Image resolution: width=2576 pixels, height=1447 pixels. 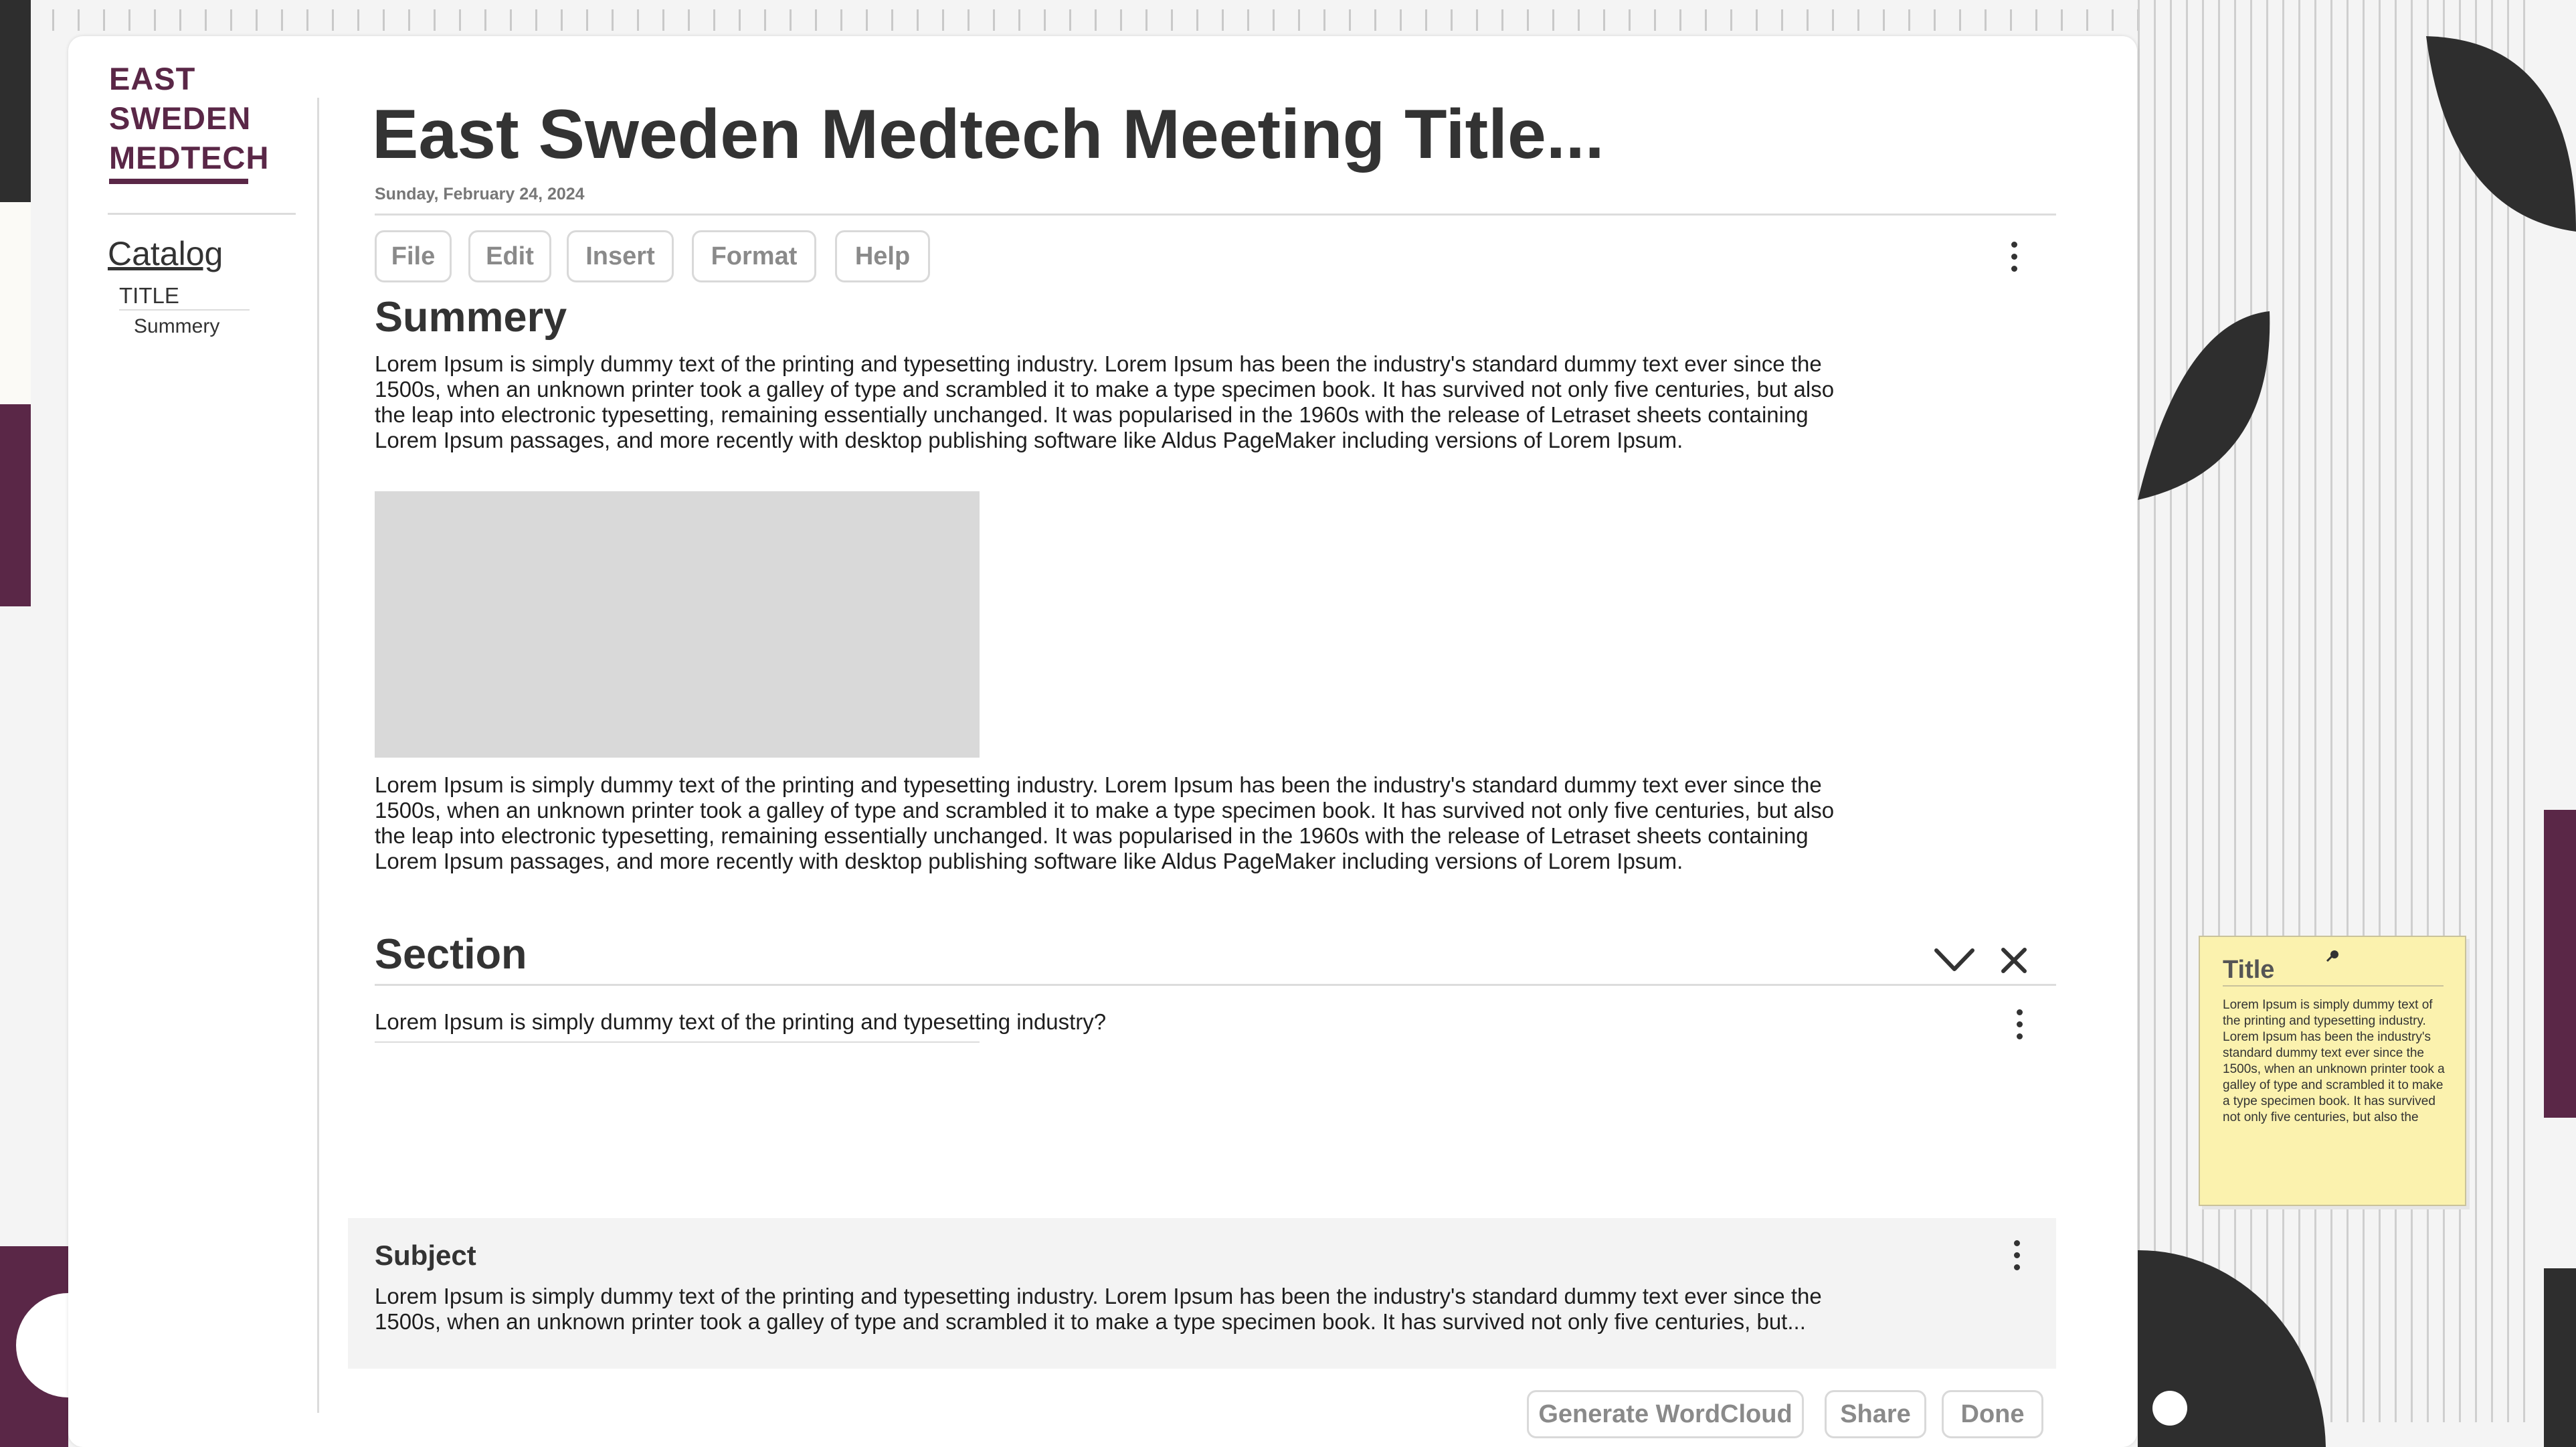 I want to click on sidebar-item-summery: Summery, so click(x=176, y=326).